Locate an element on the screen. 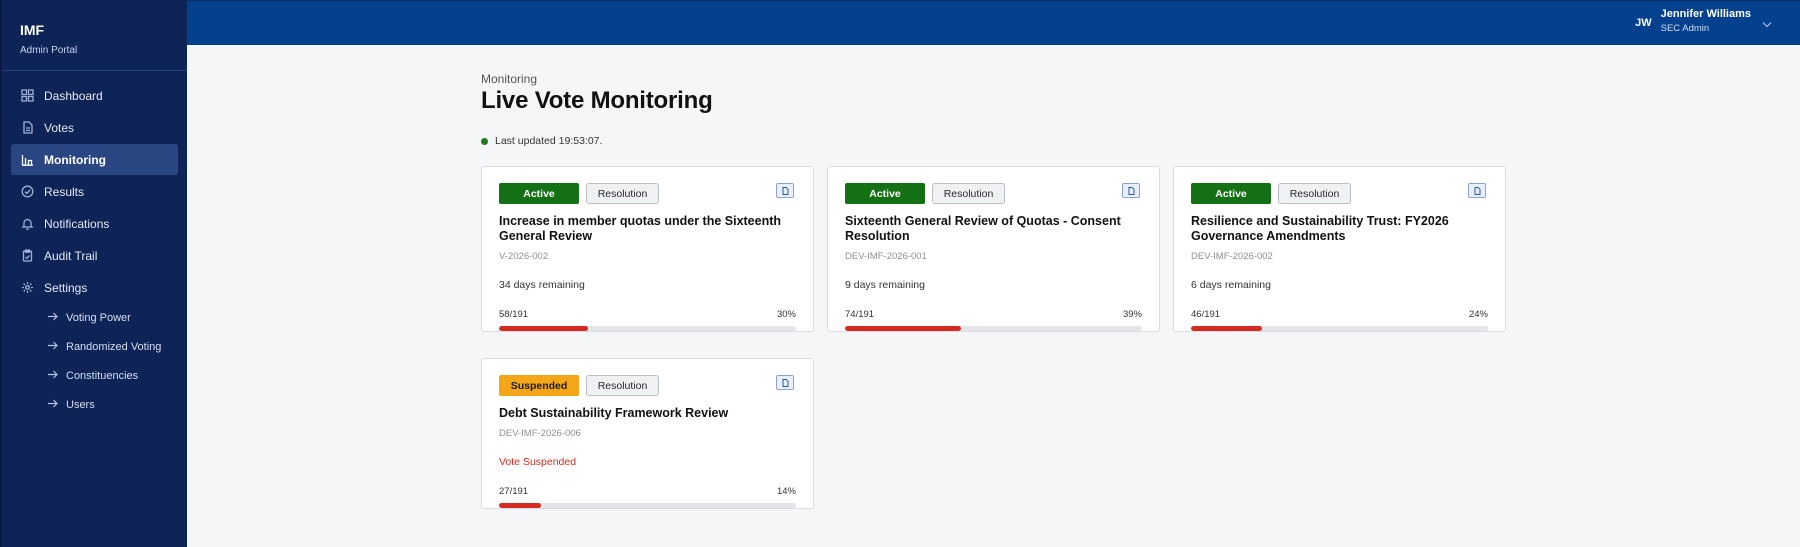  breadcrumb: Monitoring is located at coordinates (509, 79).